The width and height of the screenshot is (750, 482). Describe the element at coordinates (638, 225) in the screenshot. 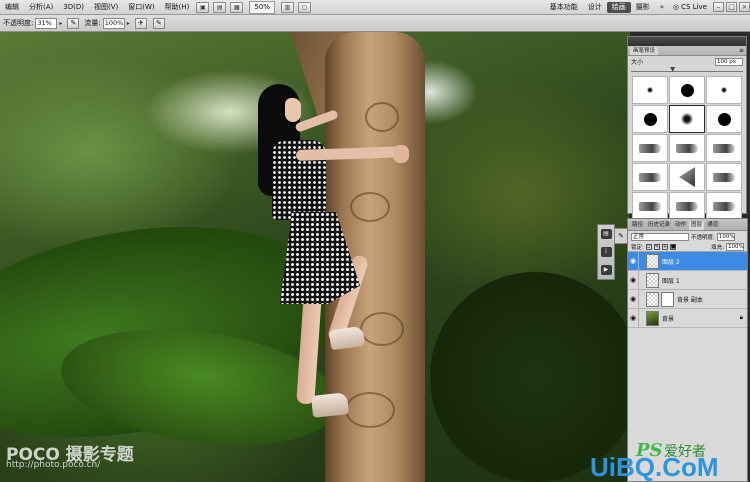

I see `tab-paths: 路径` at that location.